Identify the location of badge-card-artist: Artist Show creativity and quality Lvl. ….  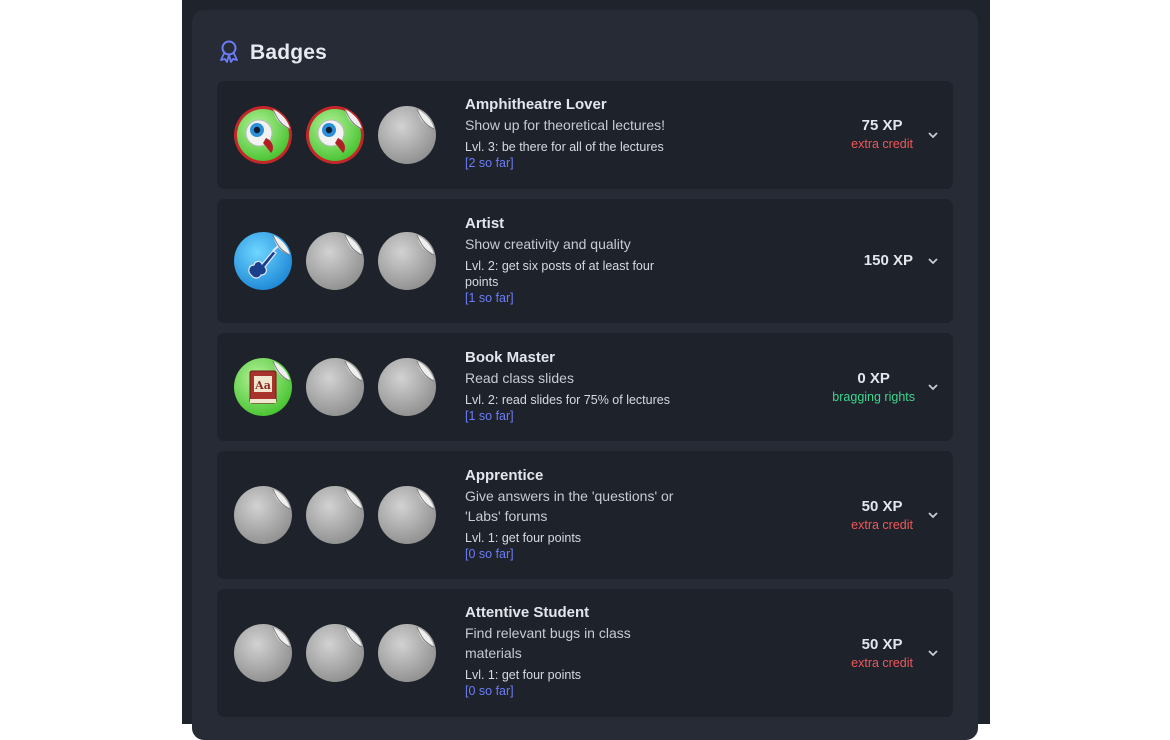
(585, 261).